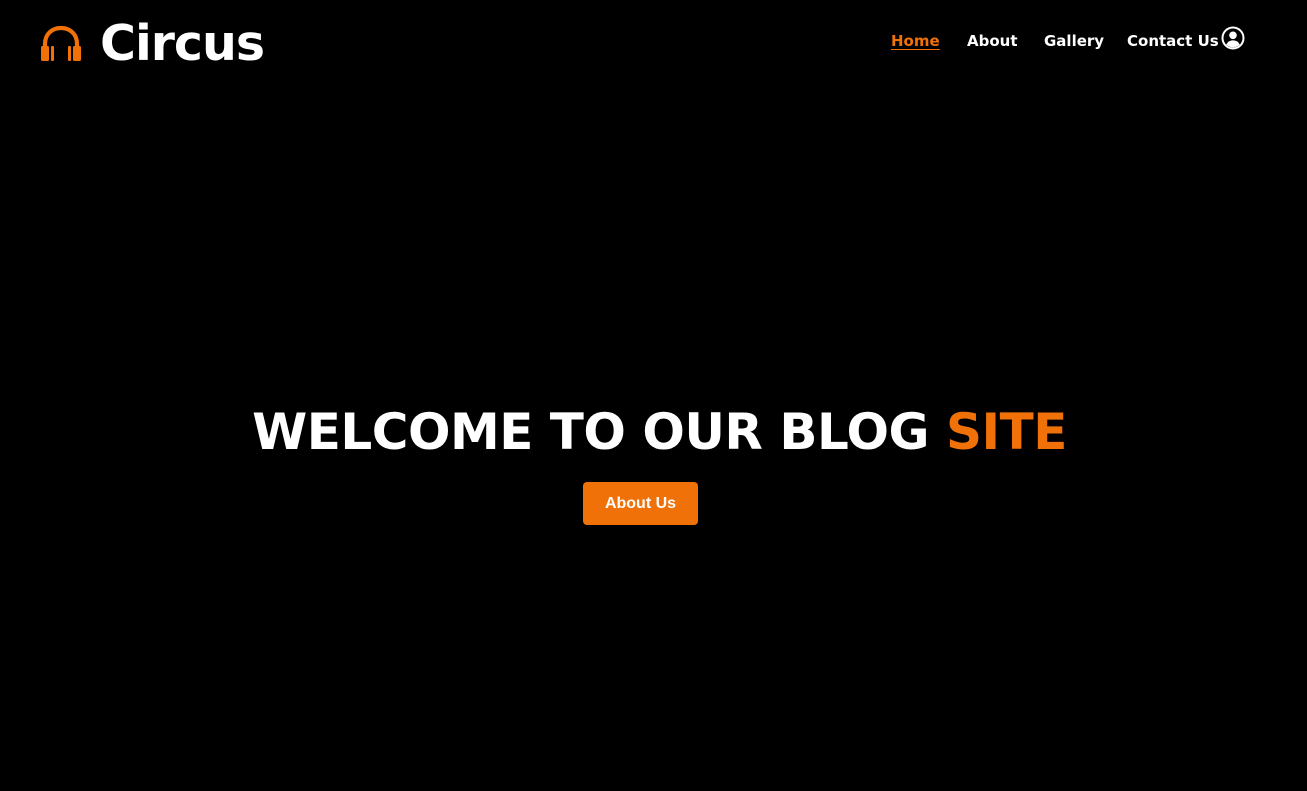 The width and height of the screenshot is (1307, 791). What do you see at coordinates (992, 41) in the screenshot?
I see `nav-link-about: About` at bounding box center [992, 41].